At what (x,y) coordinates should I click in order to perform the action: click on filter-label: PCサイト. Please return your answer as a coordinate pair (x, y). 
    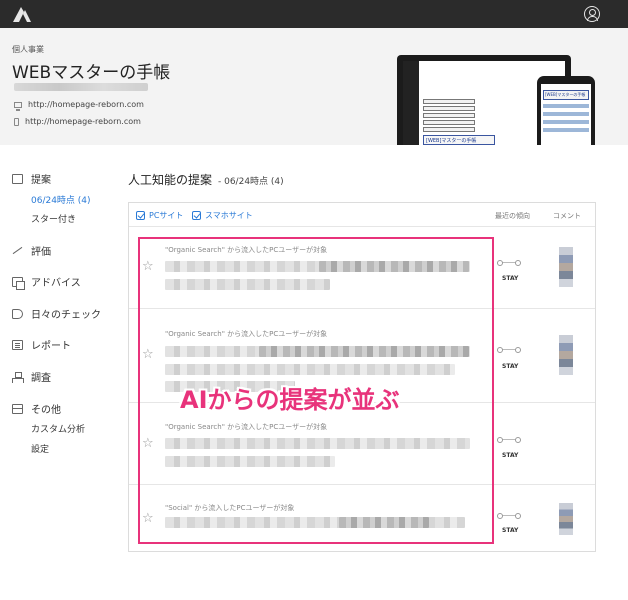
    Looking at the image, I should click on (166, 215).